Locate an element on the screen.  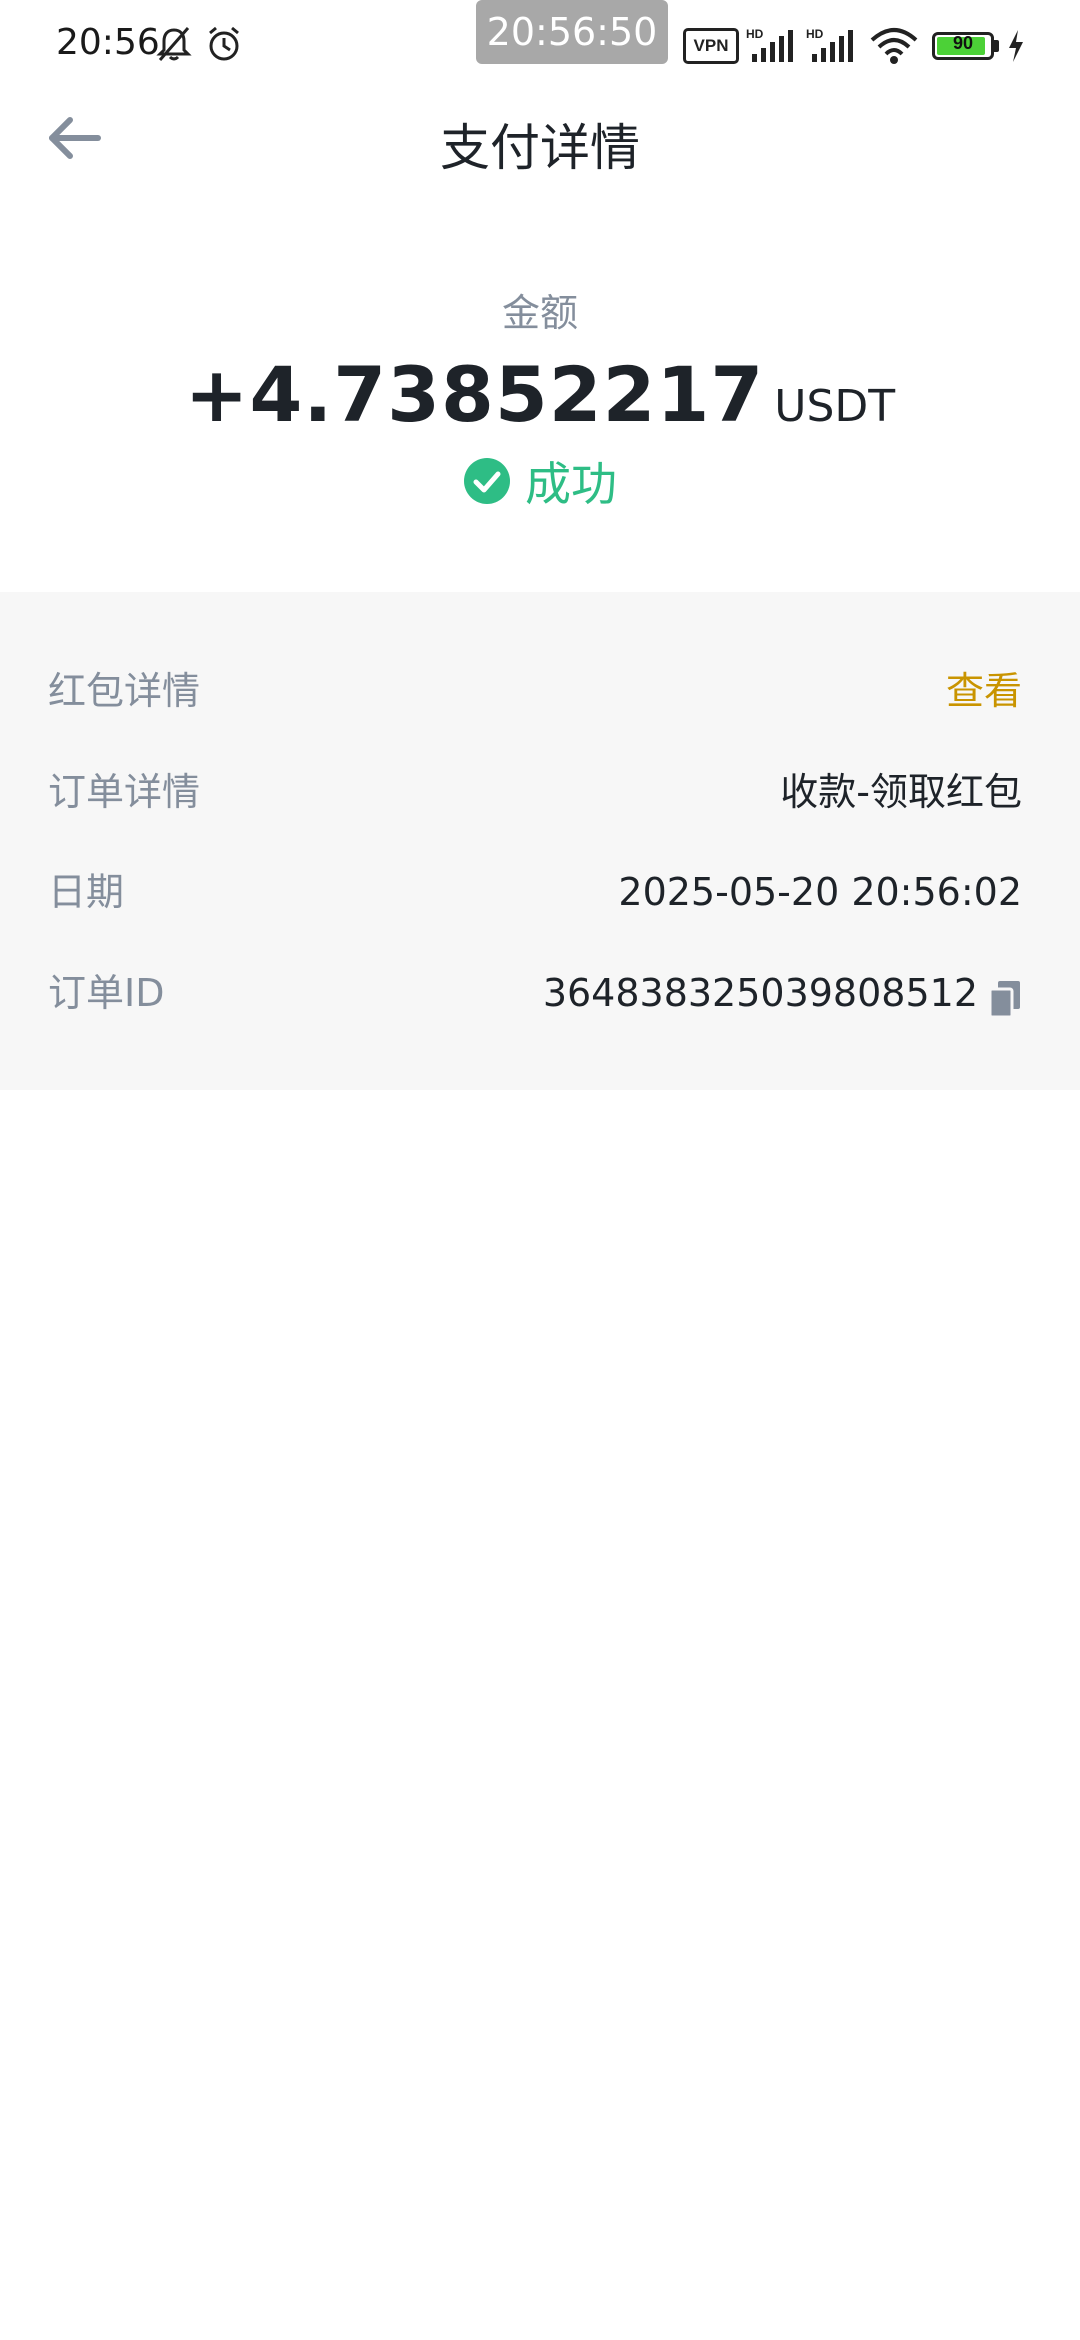
wifi-icon is located at coordinates (894, 46).